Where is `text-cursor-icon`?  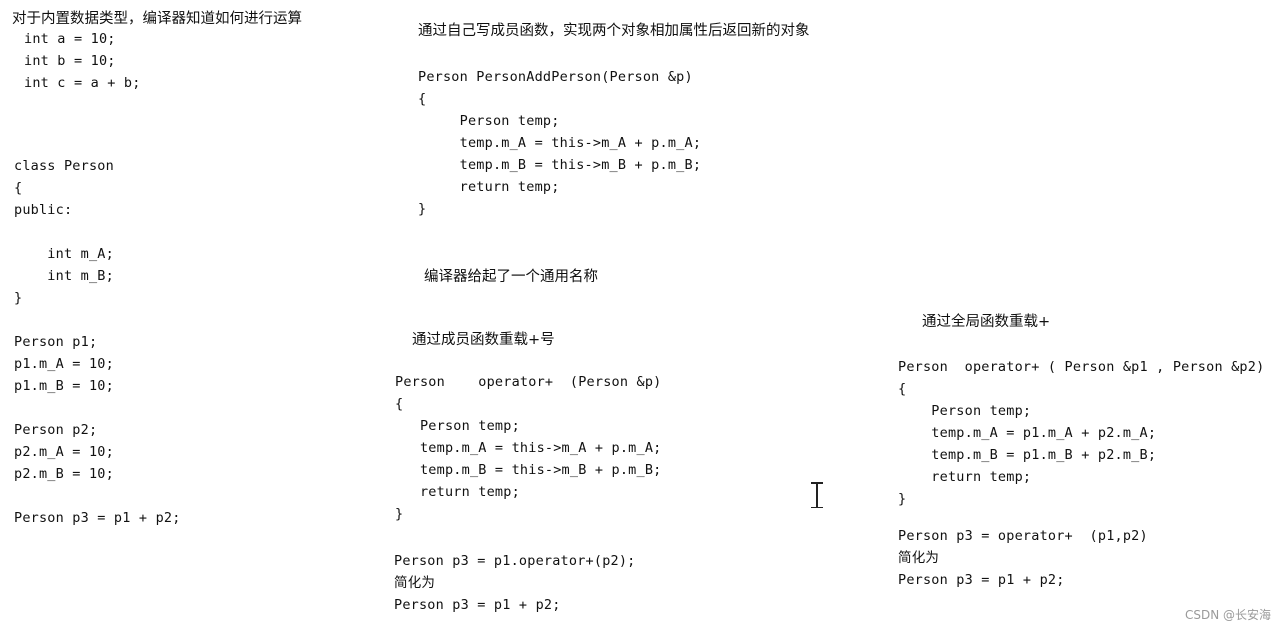
text-cursor-icon is located at coordinates (817, 495).